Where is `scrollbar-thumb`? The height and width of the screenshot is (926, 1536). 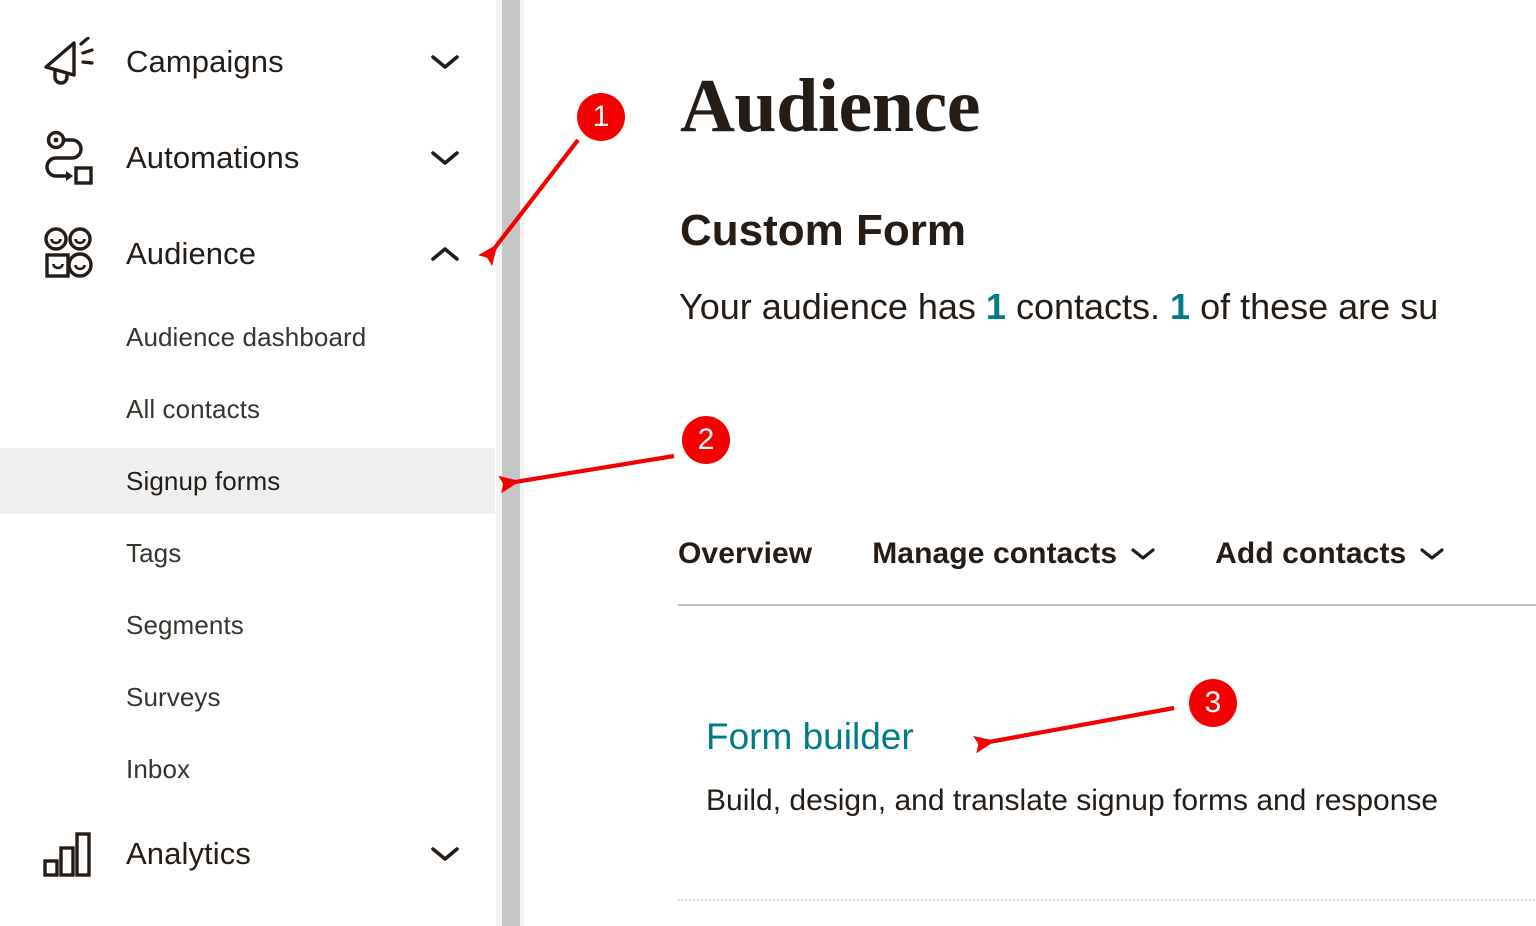 scrollbar-thumb is located at coordinates (511, 463).